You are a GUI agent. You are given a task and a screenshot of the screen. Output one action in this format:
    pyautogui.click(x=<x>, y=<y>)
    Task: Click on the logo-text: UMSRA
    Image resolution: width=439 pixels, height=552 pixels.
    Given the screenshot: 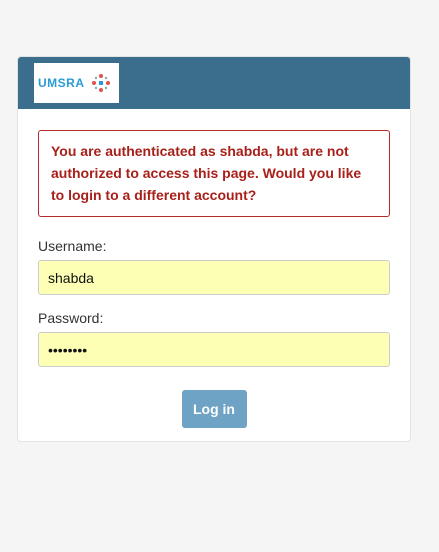 What is the action you would take?
    pyautogui.click(x=61, y=83)
    